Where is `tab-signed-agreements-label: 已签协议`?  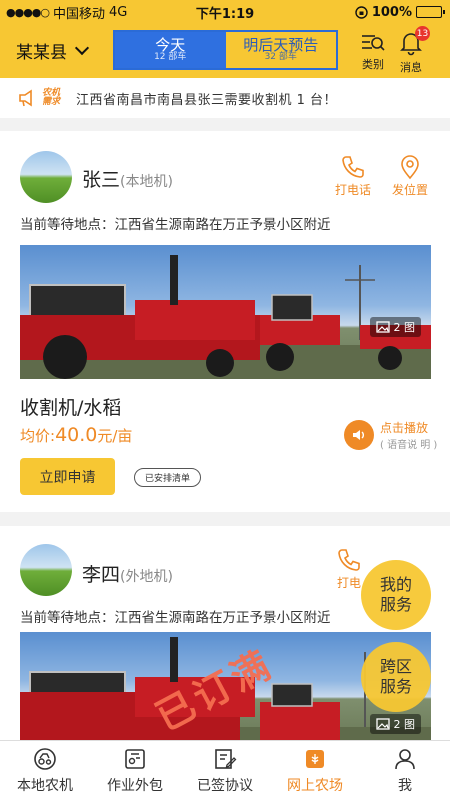 tab-signed-agreements-label: 已签协议 is located at coordinates (225, 785).